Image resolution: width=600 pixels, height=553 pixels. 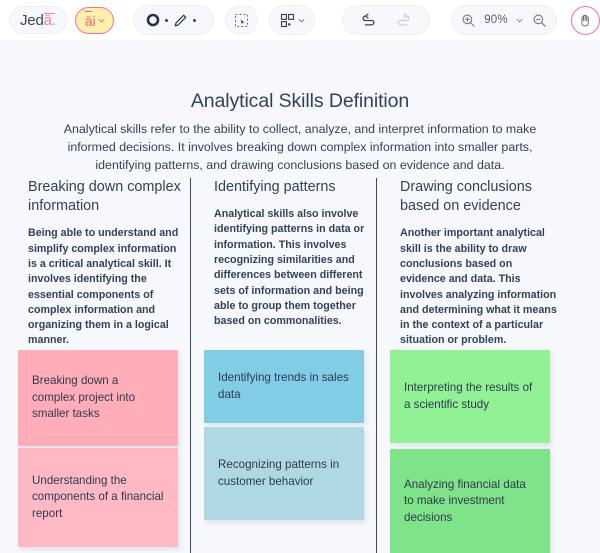 I want to click on grid-layout-icon, so click(x=287, y=20).